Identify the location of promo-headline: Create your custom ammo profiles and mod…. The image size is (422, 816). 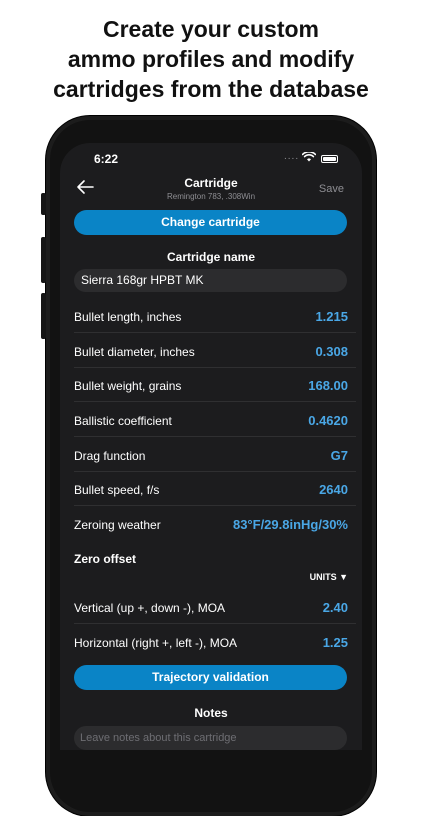
(211, 59).